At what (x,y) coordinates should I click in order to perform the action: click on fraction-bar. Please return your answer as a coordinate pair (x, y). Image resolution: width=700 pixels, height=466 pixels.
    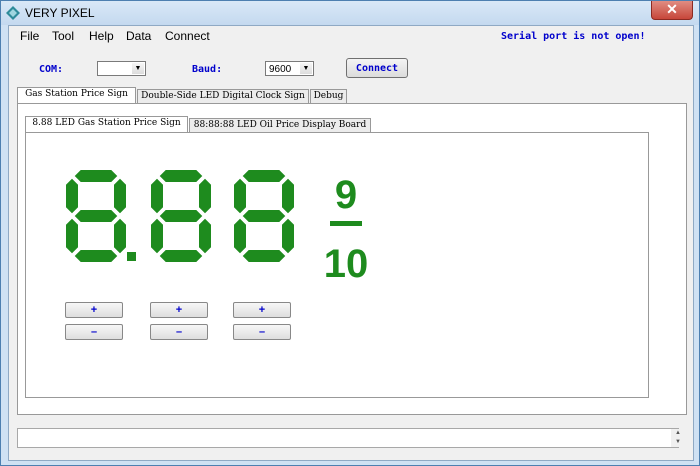
    Looking at the image, I should click on (346, 223).